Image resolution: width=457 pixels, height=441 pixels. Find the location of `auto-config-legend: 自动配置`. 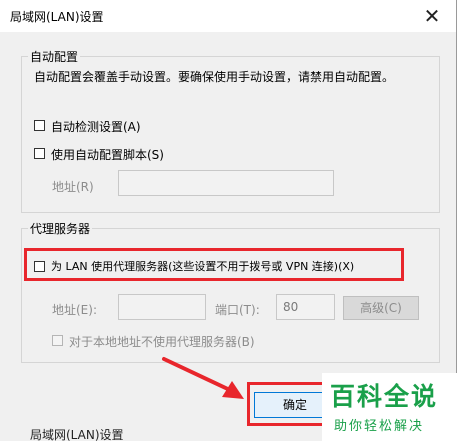

auto-config-legend: 自动配置 is located at coordinates (54, 57).